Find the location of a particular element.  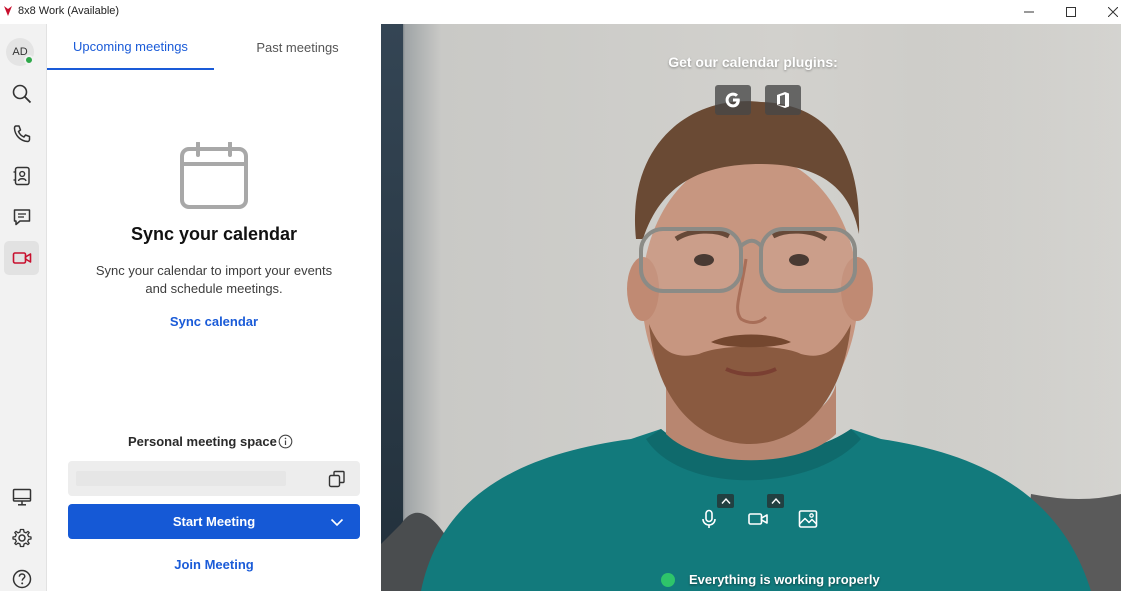

nav-settings is located at coordinates (21, 538).